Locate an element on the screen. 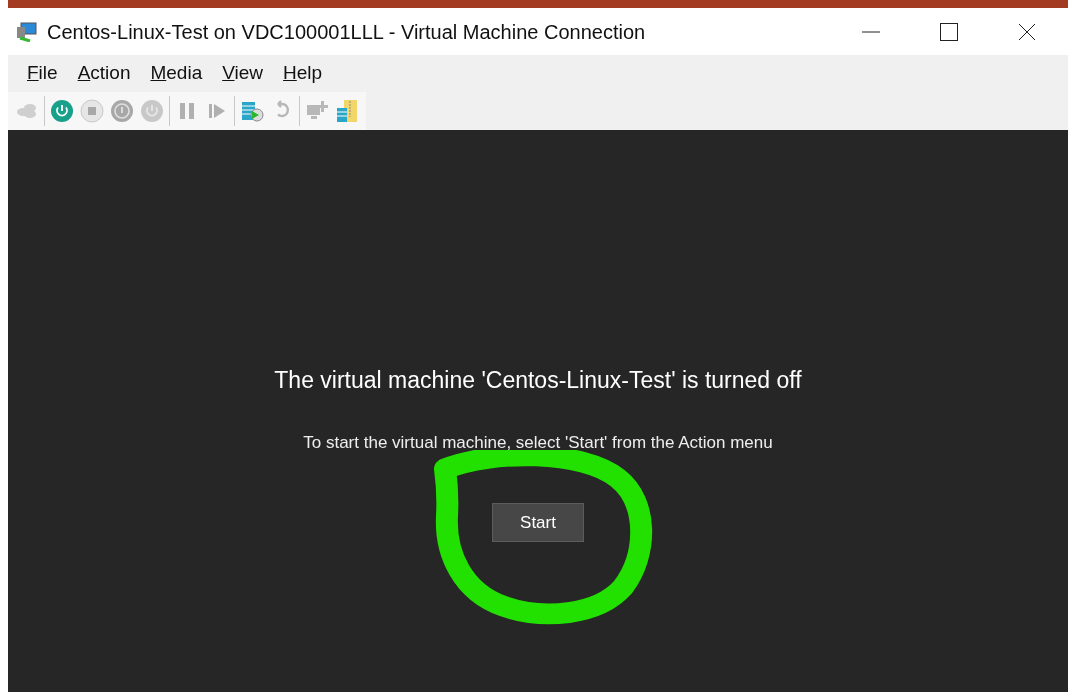 The image size is (1076, 692). menu-item: File is located at coordinates (42, 73).